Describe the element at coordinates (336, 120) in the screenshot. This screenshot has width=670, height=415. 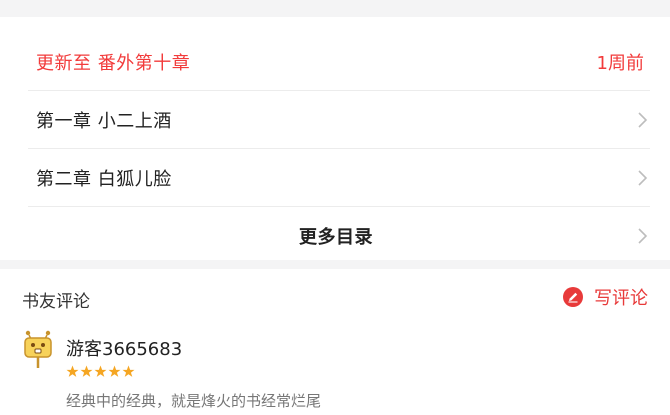
I see `chapter-row: 第一章 小二上酒` at that location.